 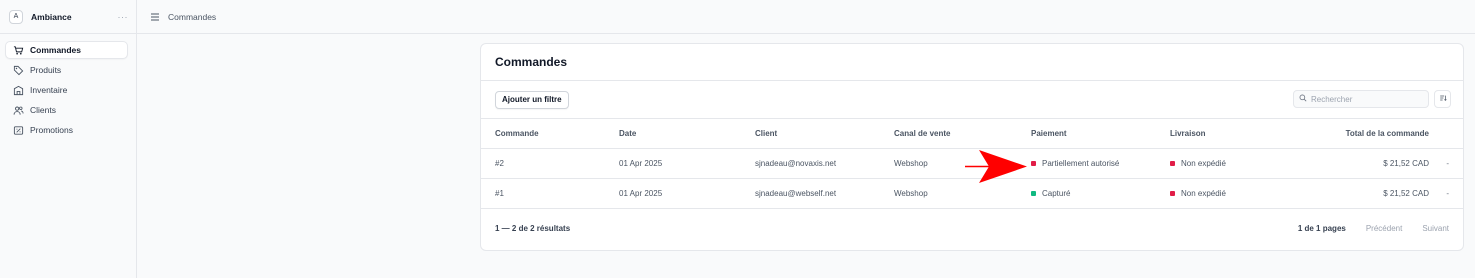 What do you see at coordinates (806, 17) in the screenshot?
I see `topbar: Commandes` at bounding box center [806, 17].